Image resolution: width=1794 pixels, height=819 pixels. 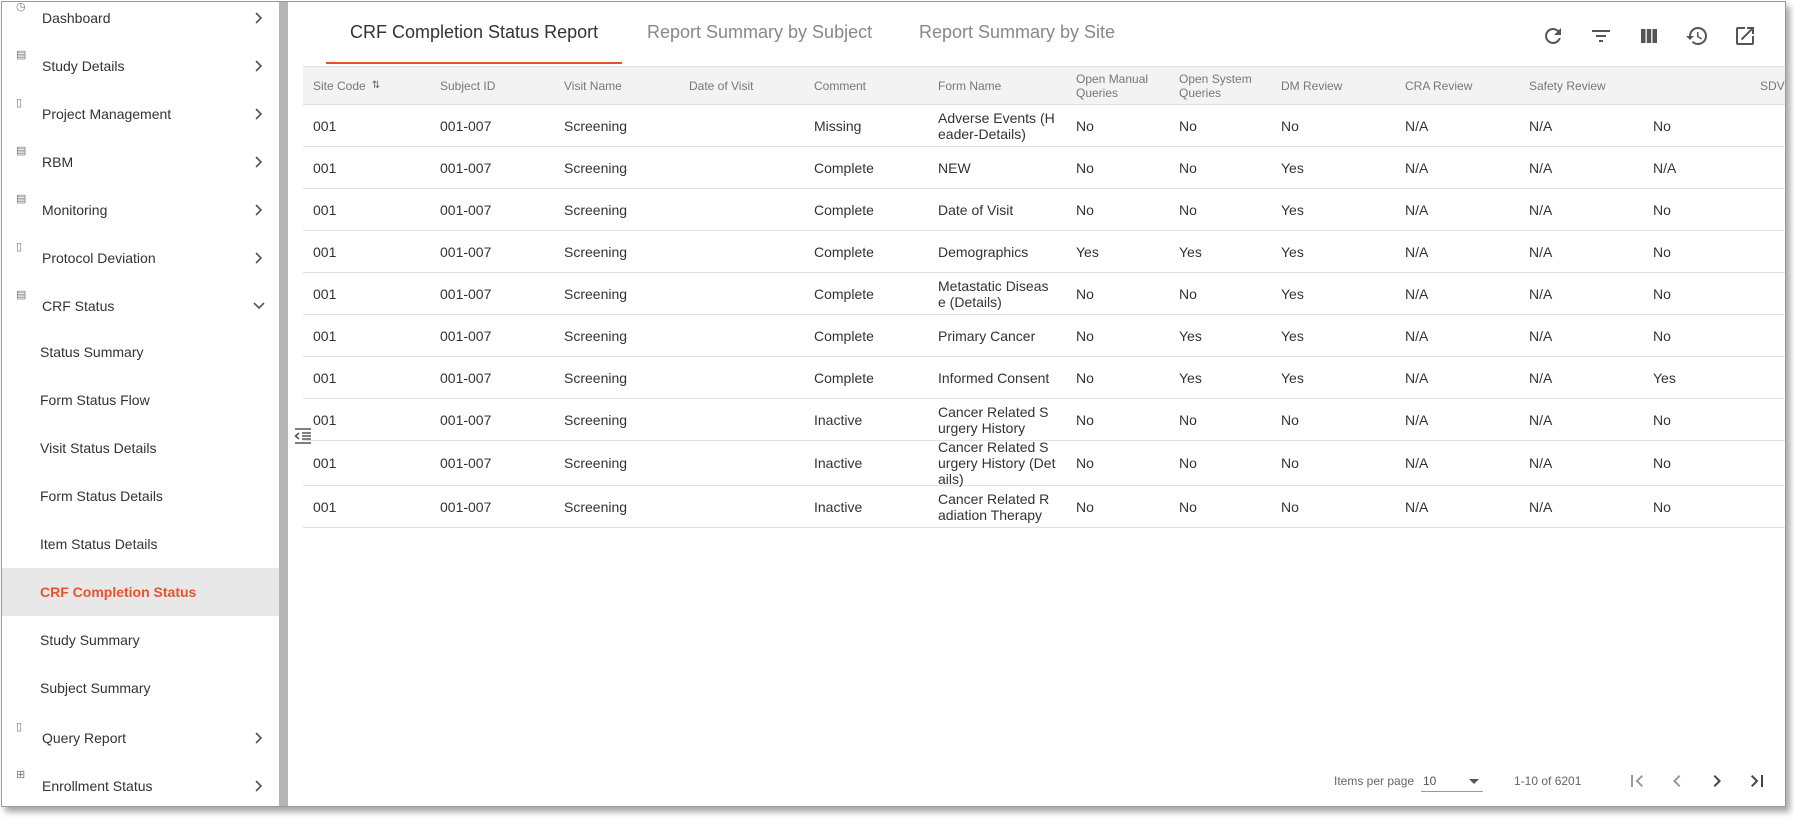 I want to click on column-header-dm-review: DM Review, so click(x=1311, y=86).